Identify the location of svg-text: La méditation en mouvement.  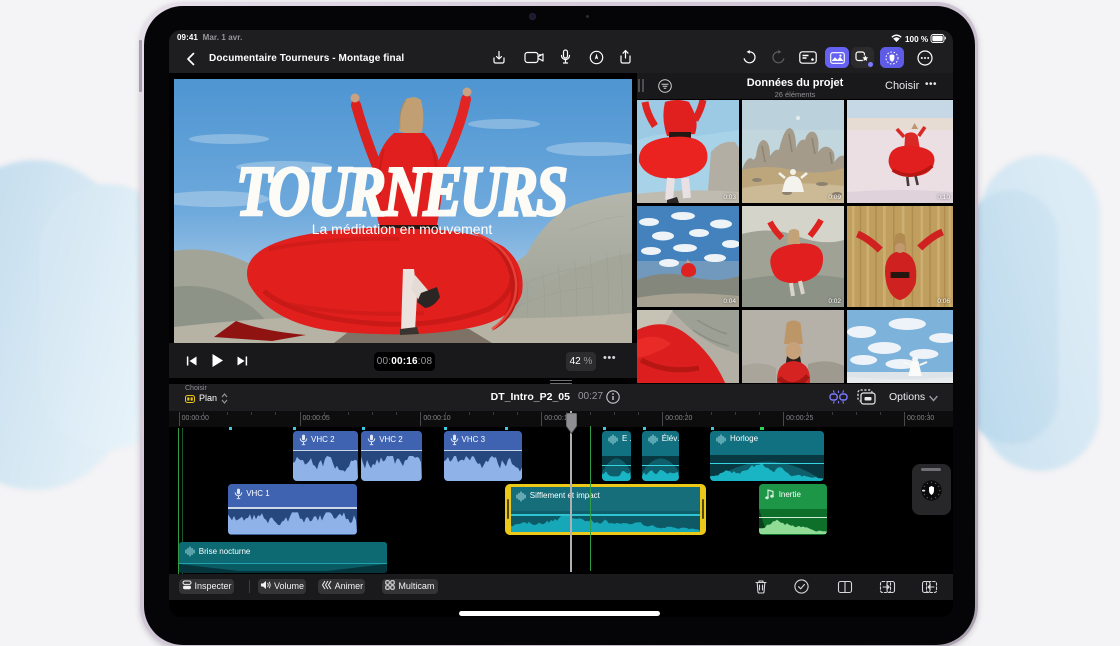
(401, 229).